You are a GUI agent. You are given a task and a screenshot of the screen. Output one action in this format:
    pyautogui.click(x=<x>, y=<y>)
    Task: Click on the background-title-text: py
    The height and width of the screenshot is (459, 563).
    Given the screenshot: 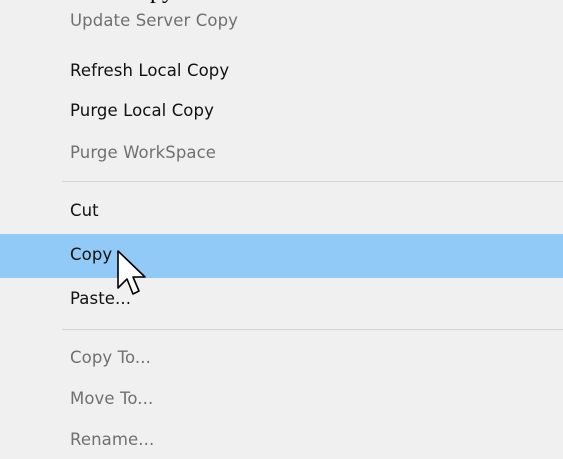 What is the action you would take?
    pyautogui.click(x=162, y=3)
    